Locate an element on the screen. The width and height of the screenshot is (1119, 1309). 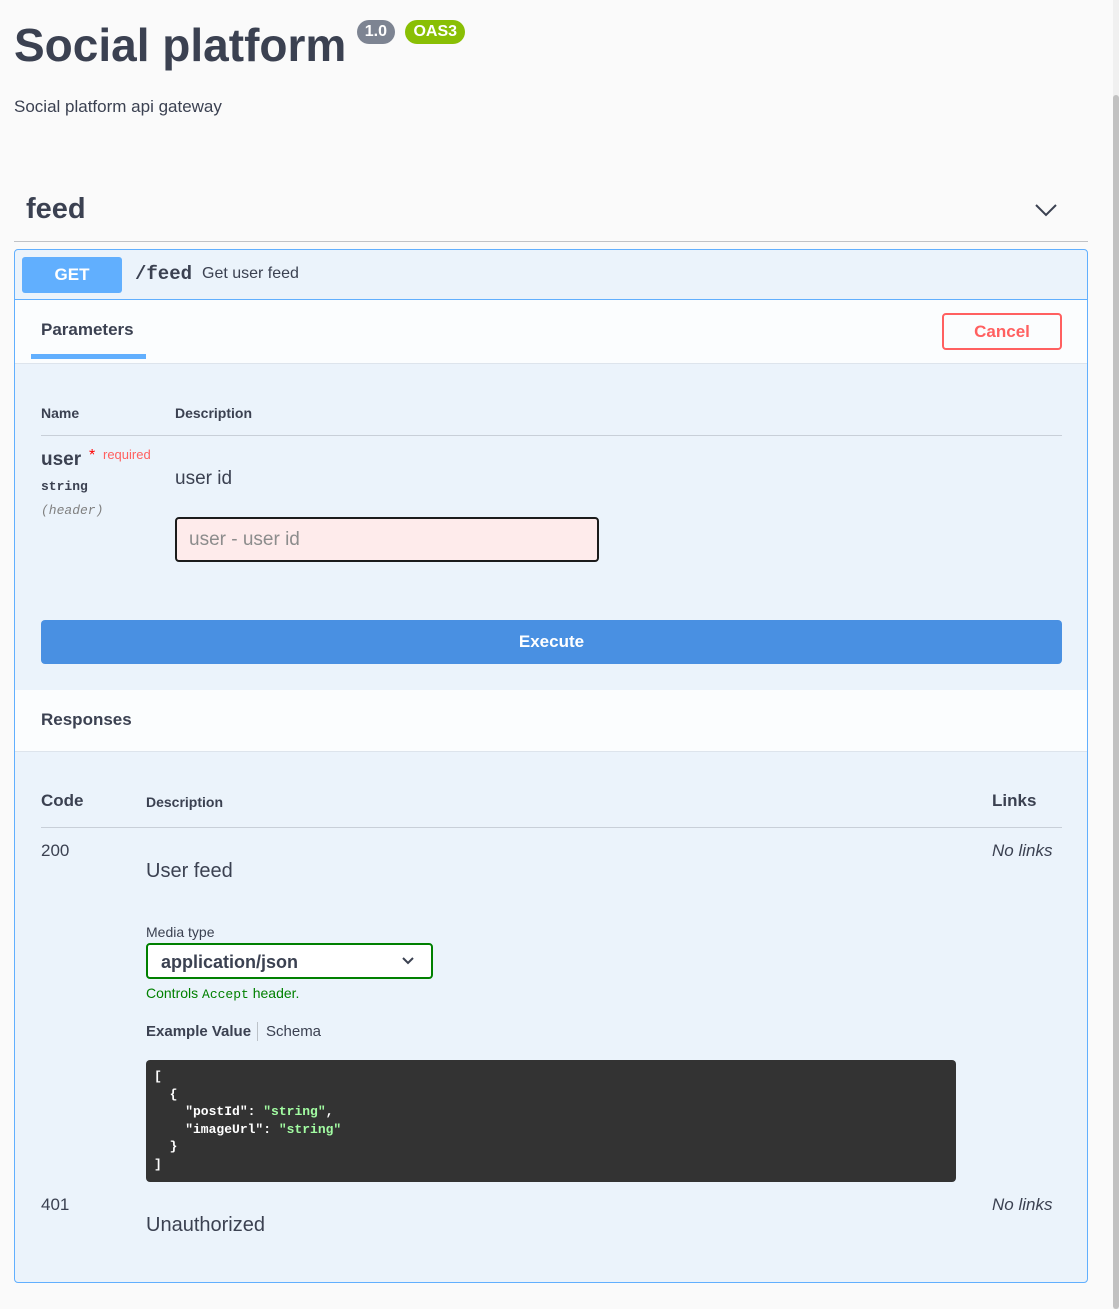
response-description: User feed is located at coordinates (189, 871).